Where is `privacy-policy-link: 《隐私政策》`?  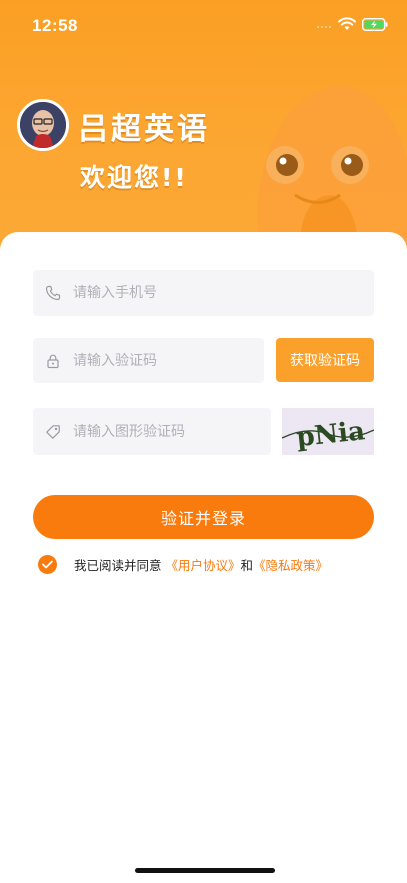
privacy-policy-link: 《隐私政策》 is located at coordinates (290, 565).